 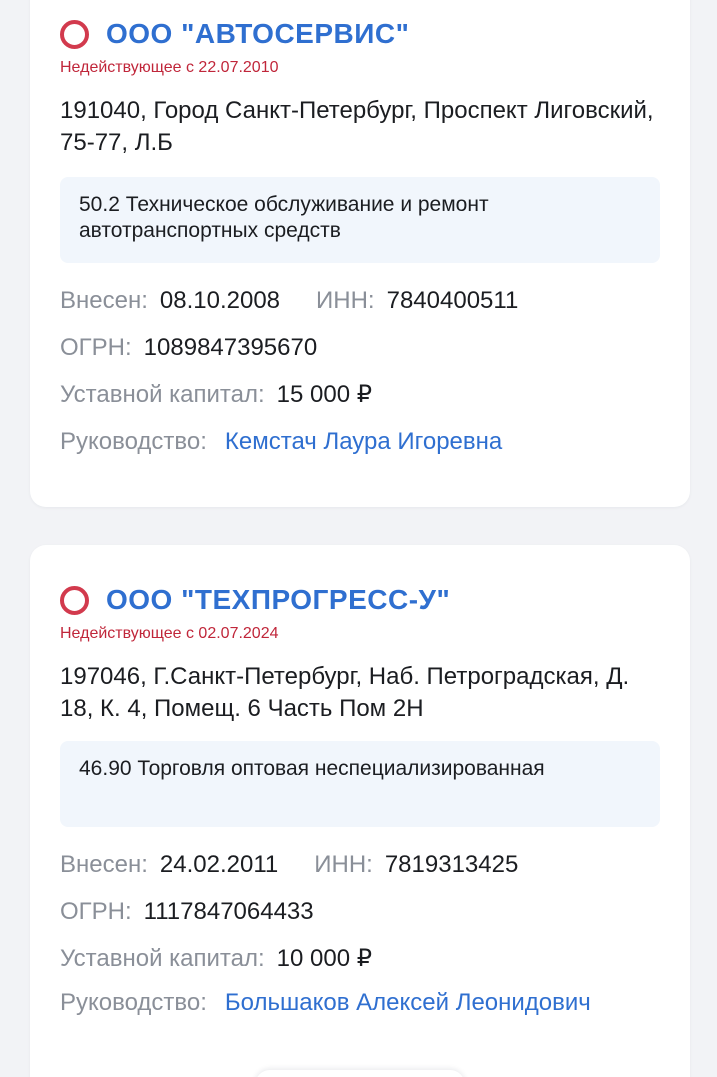 What do you see at coordinates (360, 912) in the screenshot?
I see `ogrn-row: ОГРН: 1117847064433` at bounding box center [360, 912].